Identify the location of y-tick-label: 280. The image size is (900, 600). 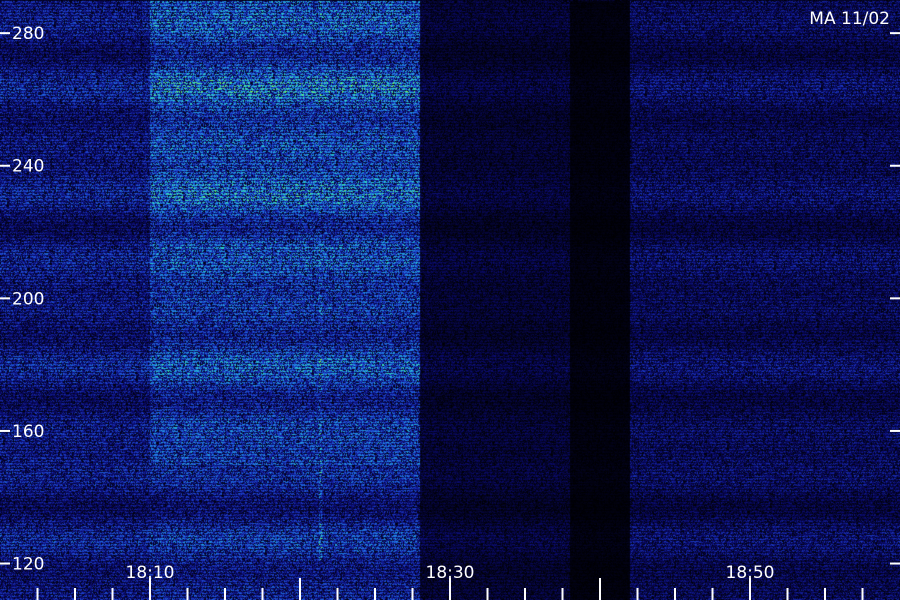
(28, 34).